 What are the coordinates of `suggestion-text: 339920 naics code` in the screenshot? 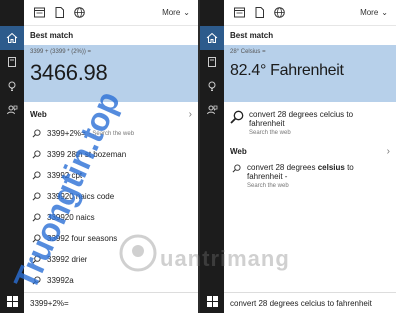 It's located at (81, 196).